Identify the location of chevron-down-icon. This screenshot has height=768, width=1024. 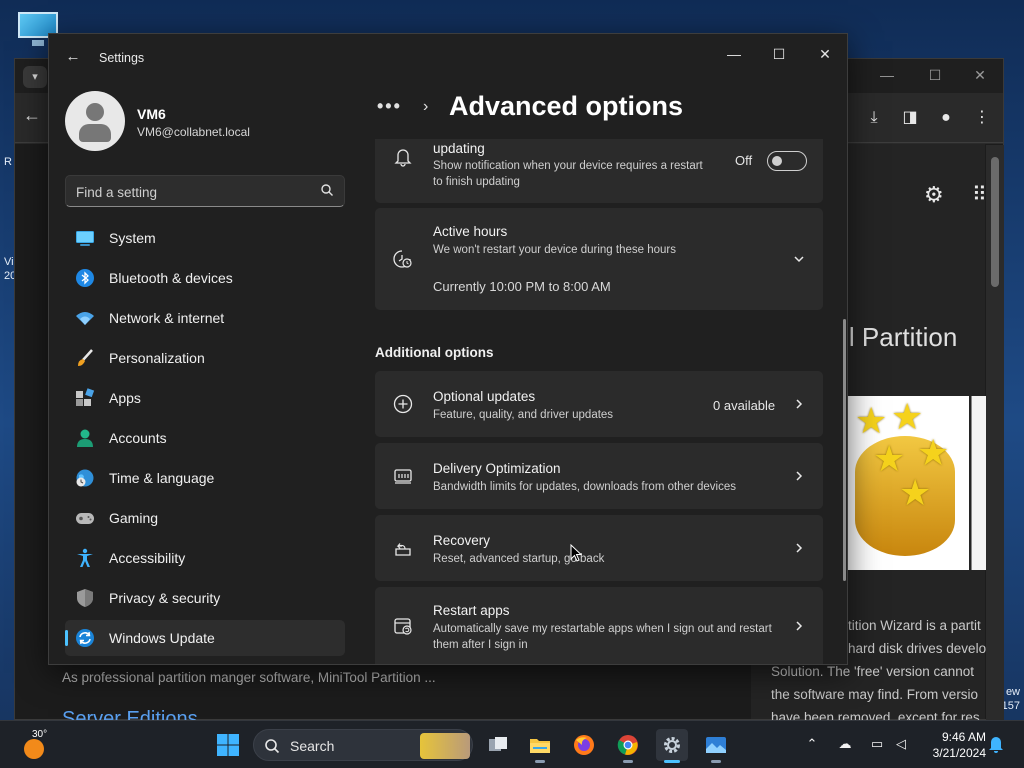
(799, 259).